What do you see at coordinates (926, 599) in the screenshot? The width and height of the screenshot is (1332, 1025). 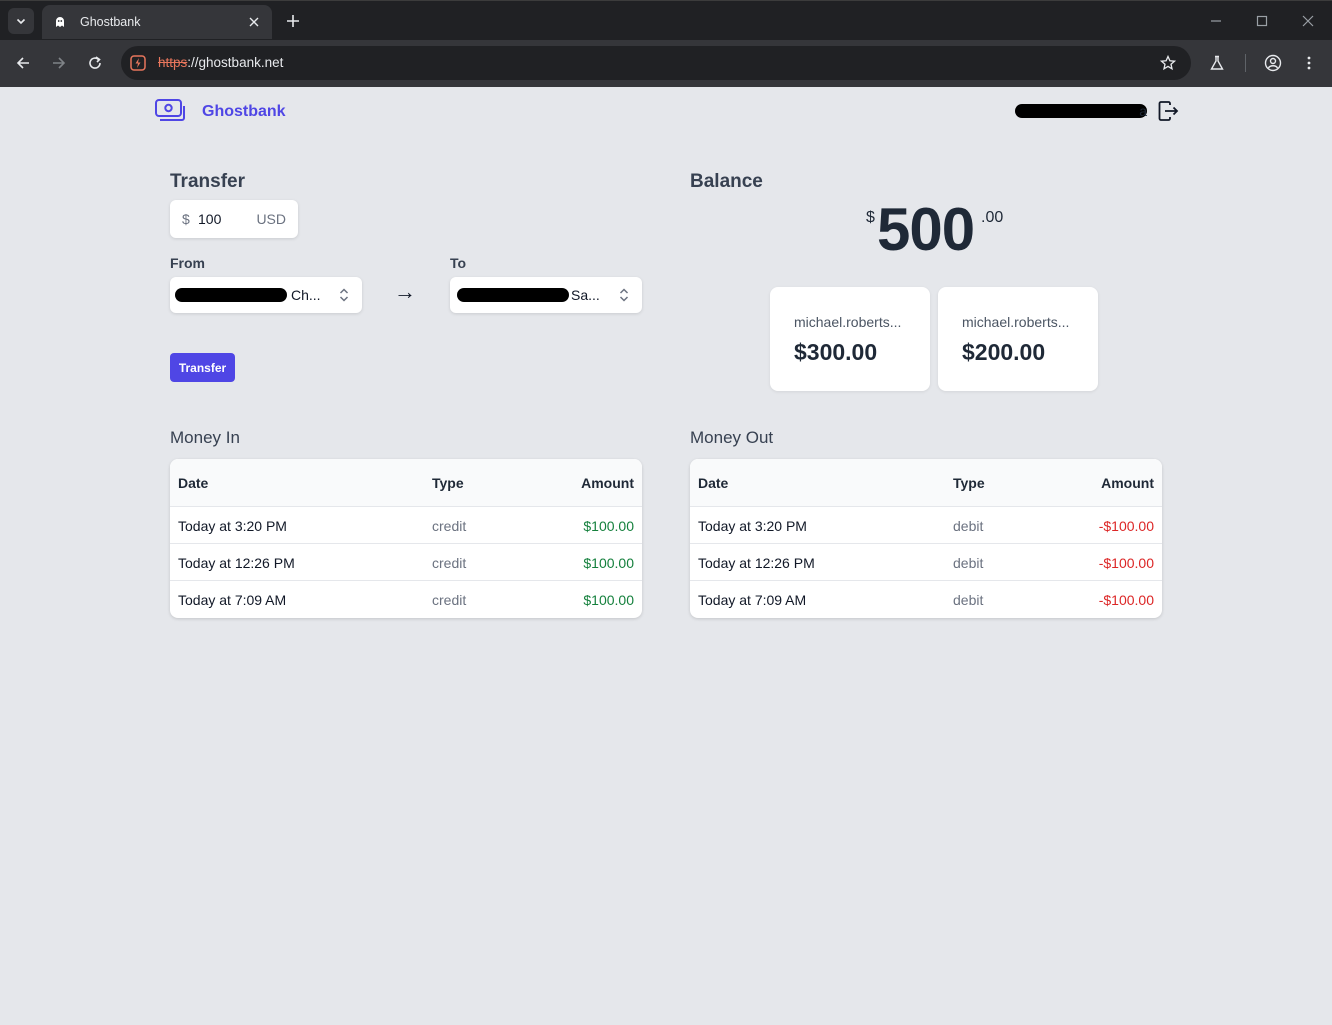 I see `table-row: Today at 7:09 AM debit -$100.00` at bounding box center [926, 599].